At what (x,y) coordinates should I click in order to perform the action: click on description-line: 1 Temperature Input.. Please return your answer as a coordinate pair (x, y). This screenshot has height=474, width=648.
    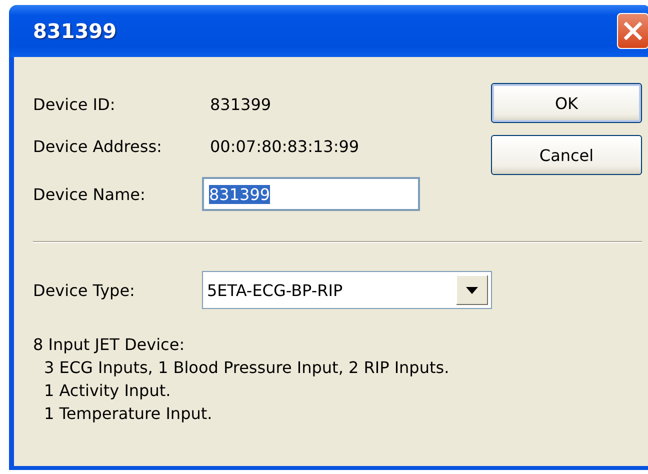
    Looking at the image, I should click on (128, 413).